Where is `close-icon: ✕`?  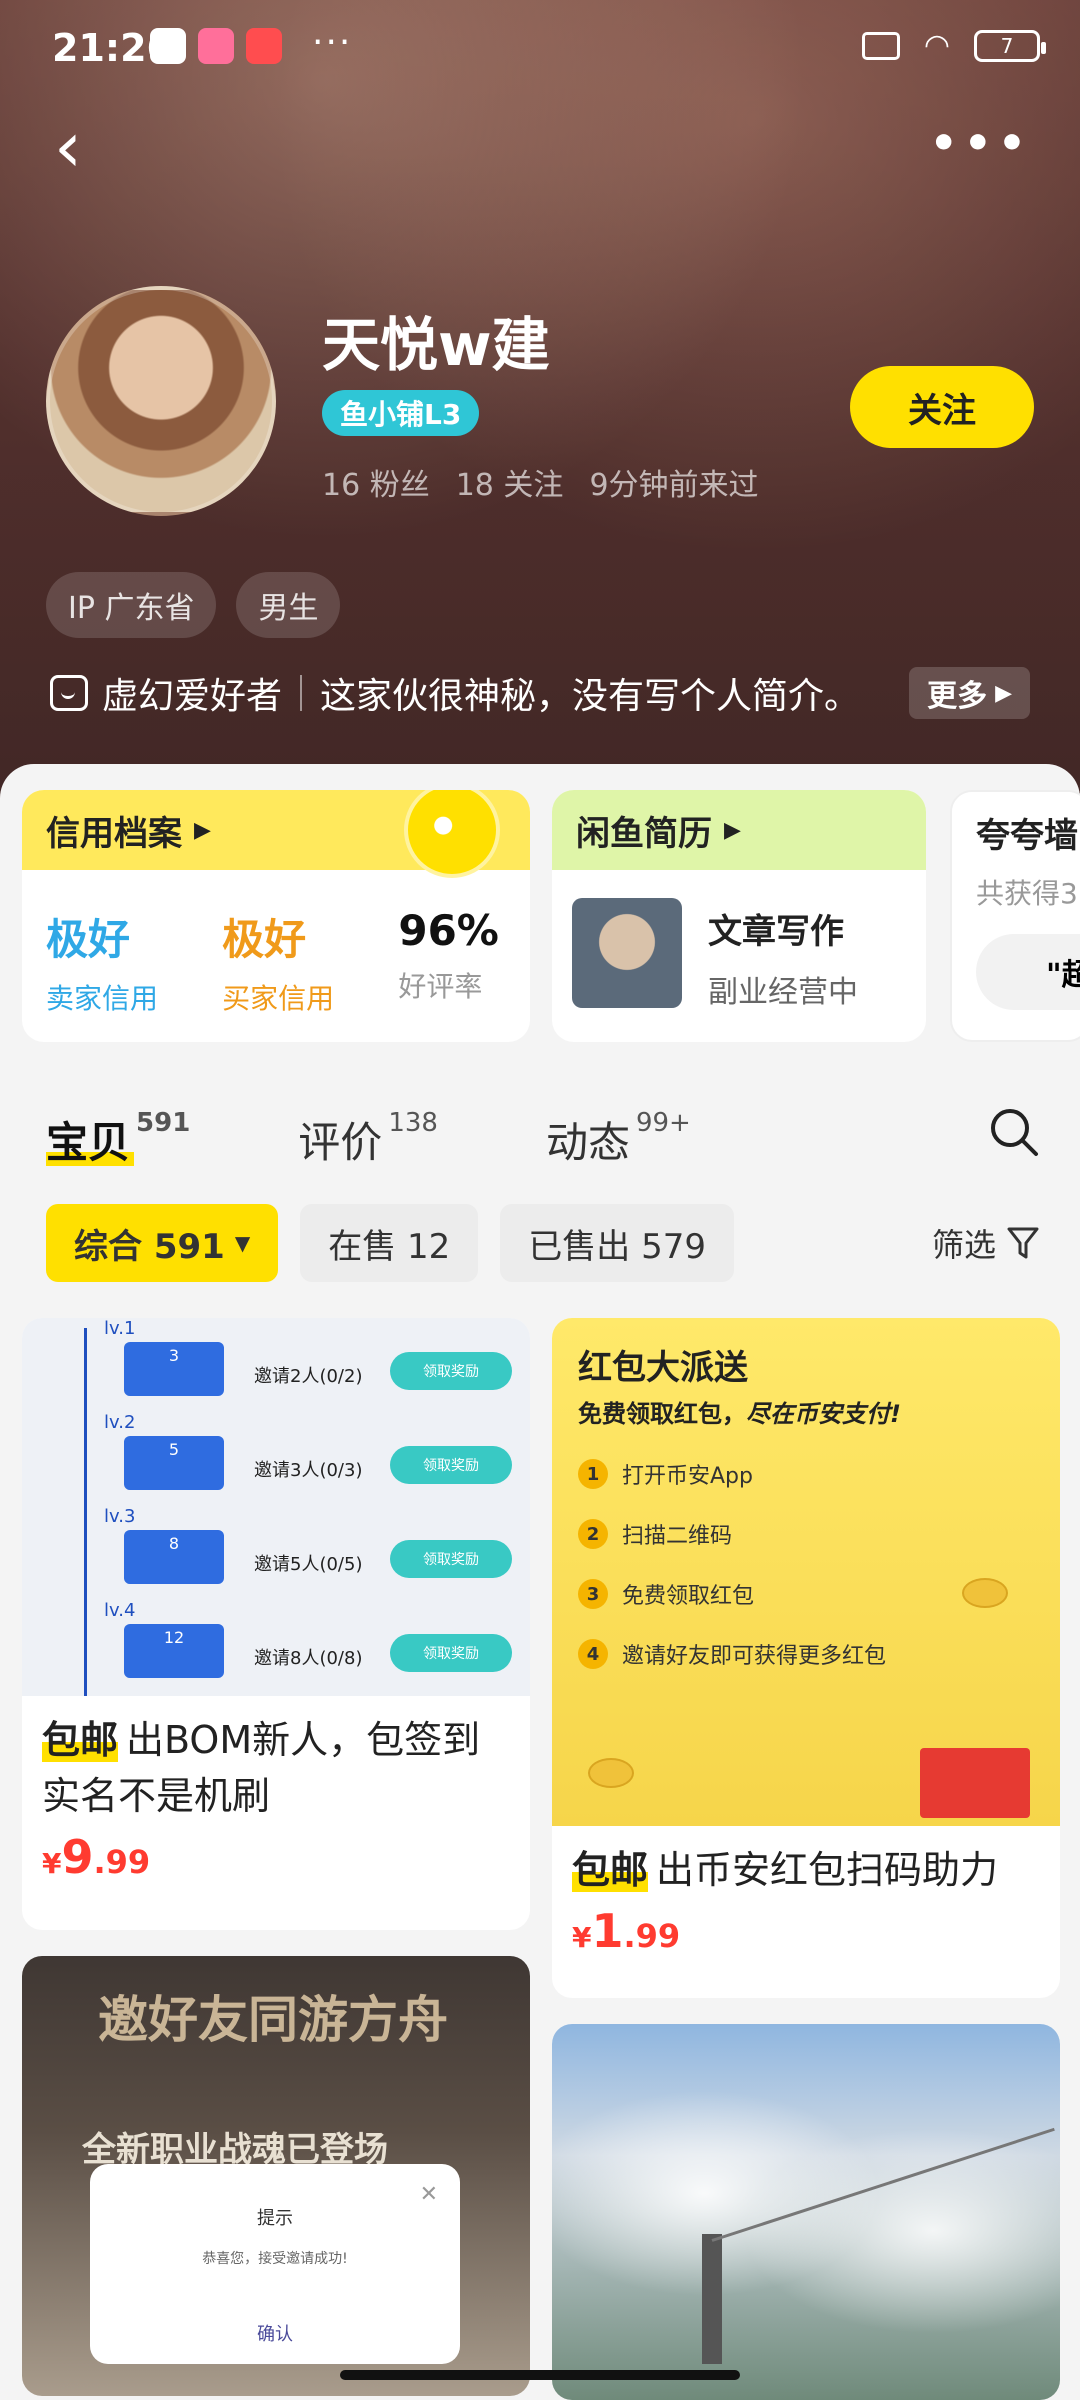 close-icon: ✕ is located at coordinates (428, 2194).